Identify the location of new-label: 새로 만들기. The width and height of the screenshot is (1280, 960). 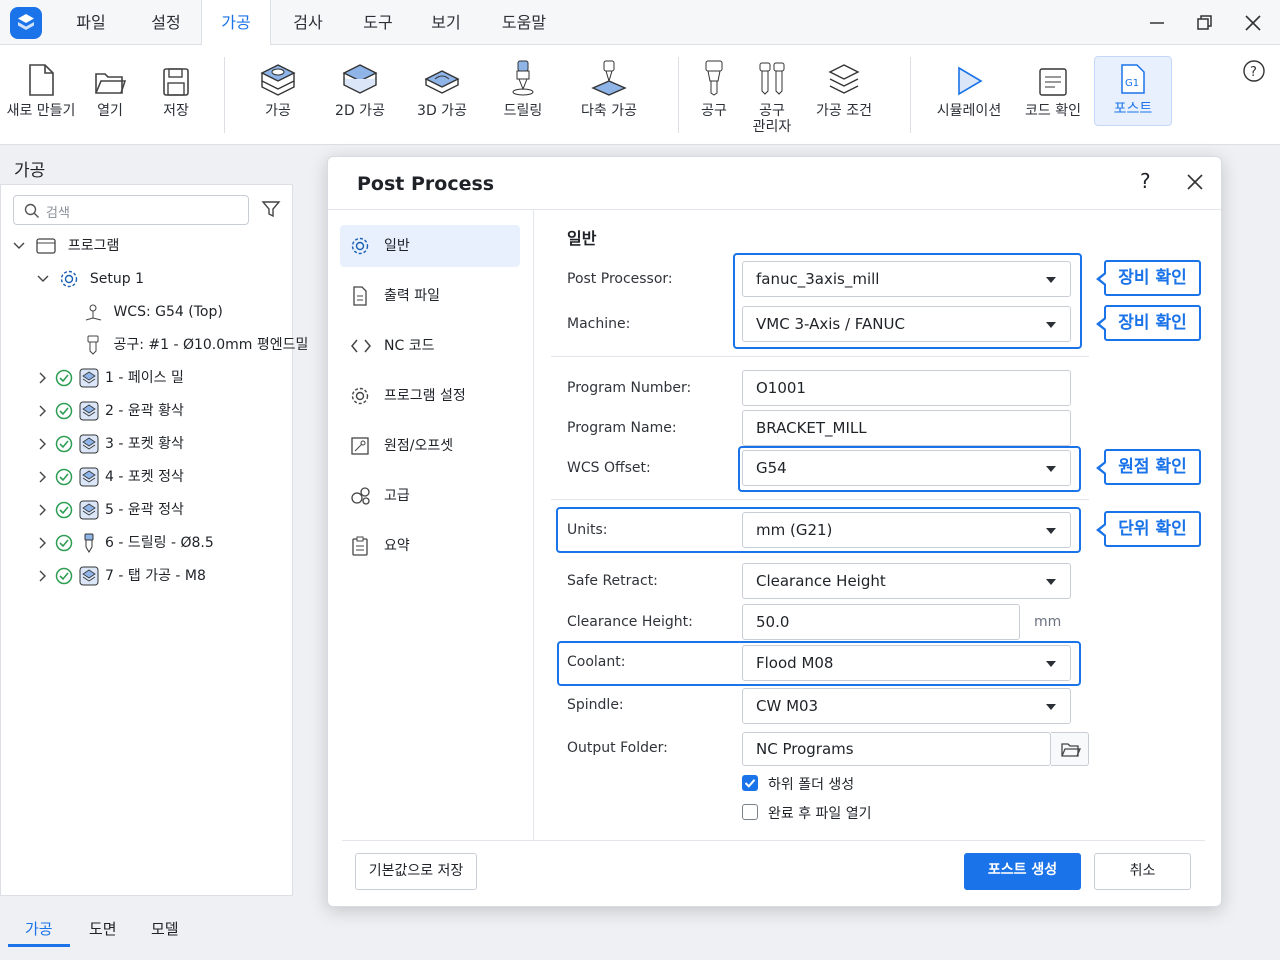
(41, 111).